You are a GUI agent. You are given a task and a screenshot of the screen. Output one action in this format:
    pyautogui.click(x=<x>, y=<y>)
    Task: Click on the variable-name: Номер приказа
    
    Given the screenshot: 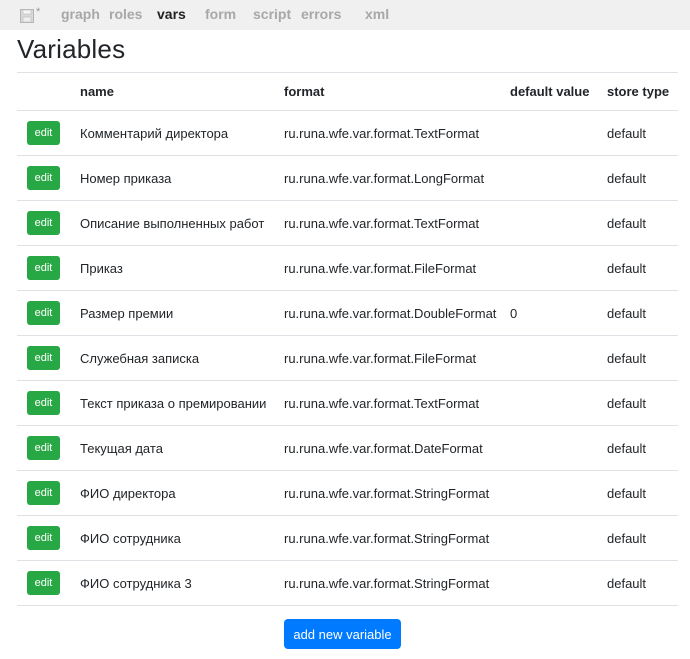 What is the action you would take?
    pyautogui.click(x=182, y=178)
    